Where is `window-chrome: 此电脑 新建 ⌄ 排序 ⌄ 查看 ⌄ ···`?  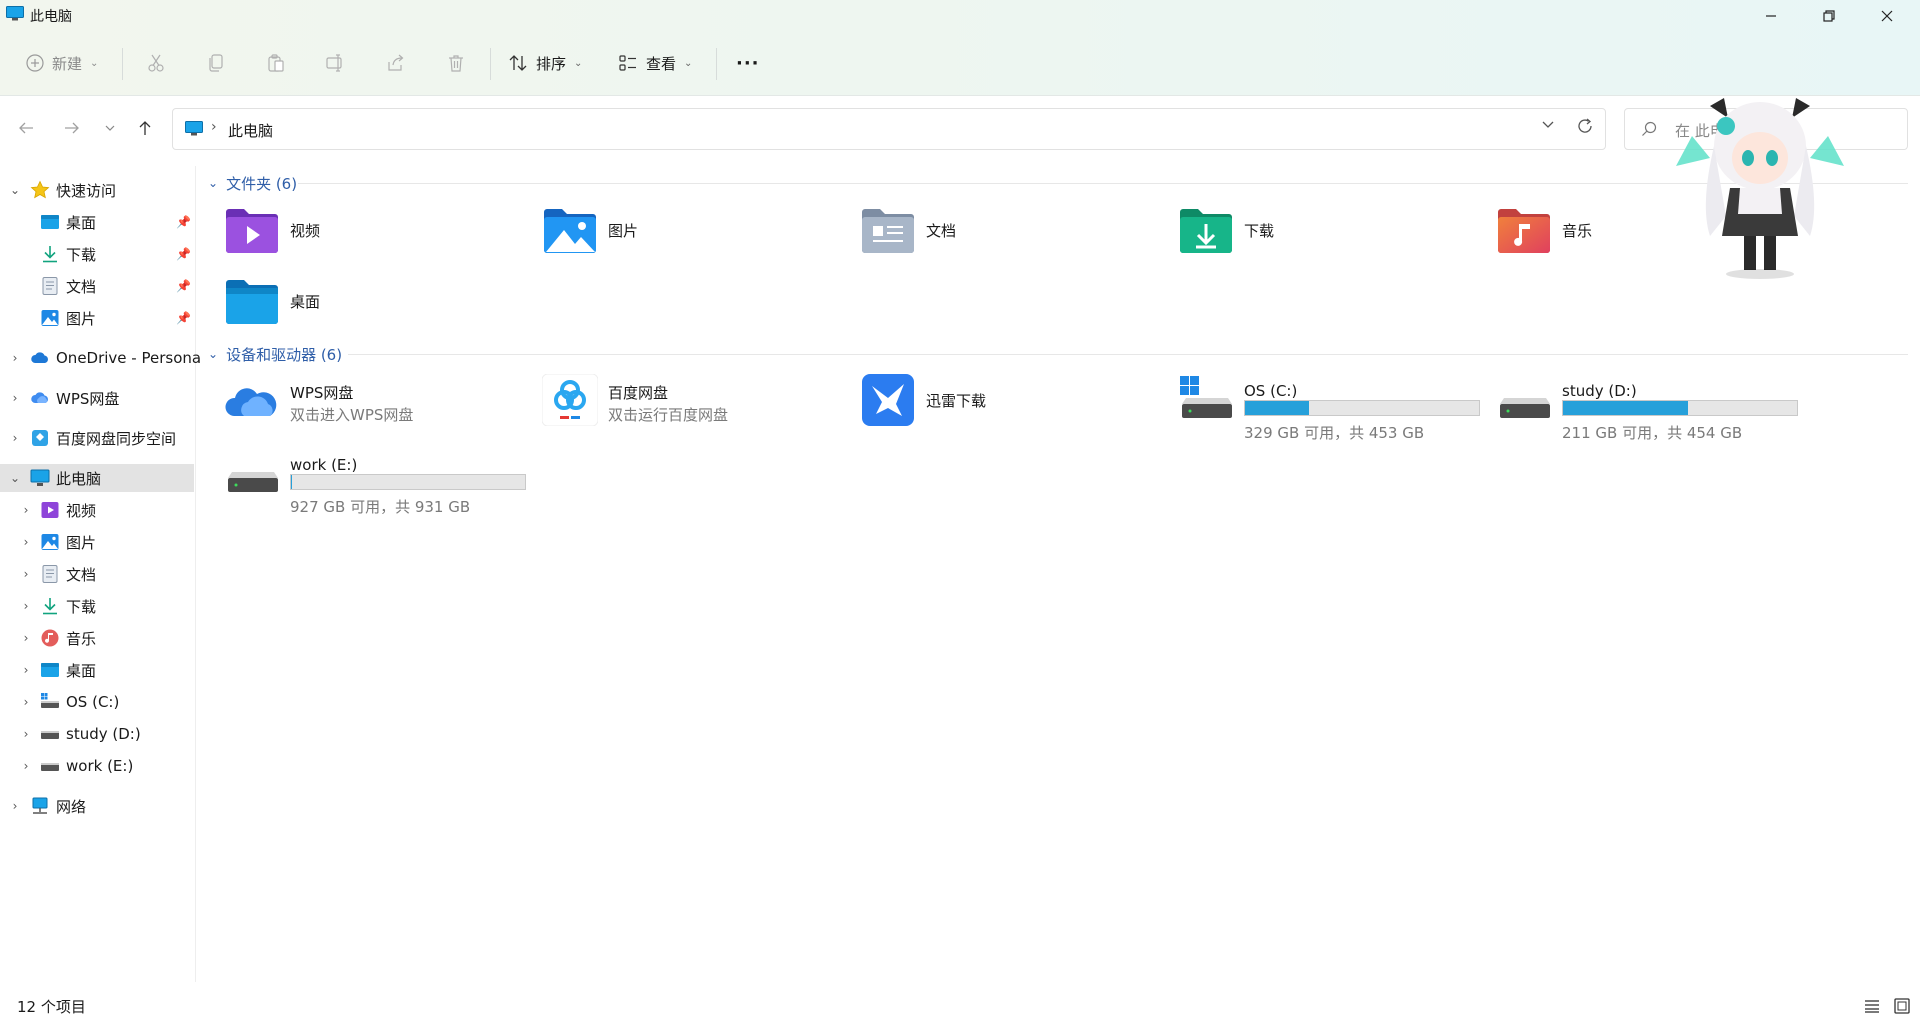
window-chrome: 此电脑 新建 ⌄ 排序 ⌄ 查看 ⌄ ··· is located at coordinates (960, 48).